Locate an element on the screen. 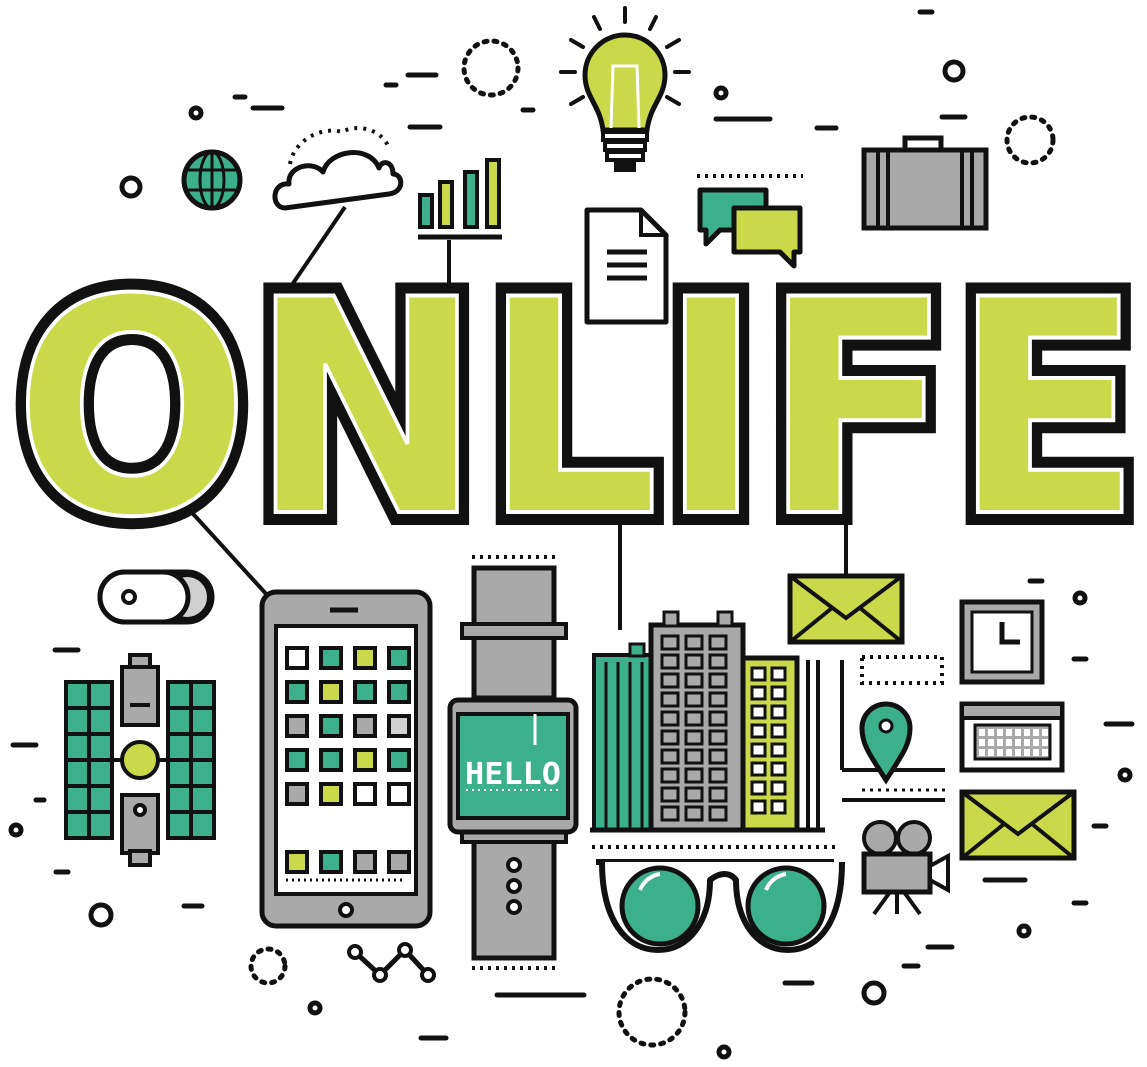 The height and width of the screenshot is (1067, 1147). briefcase-icon is located at coordinates (925, 183).